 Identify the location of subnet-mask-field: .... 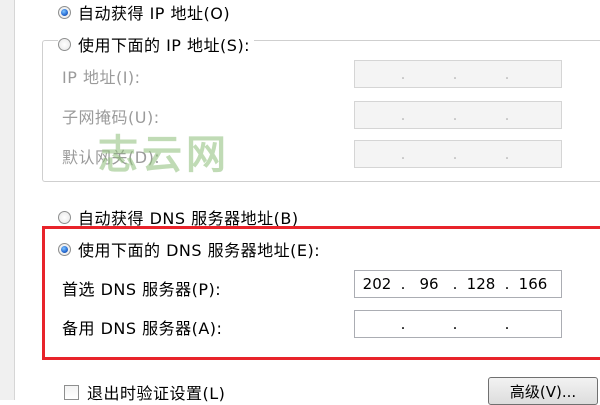
(458, 115).